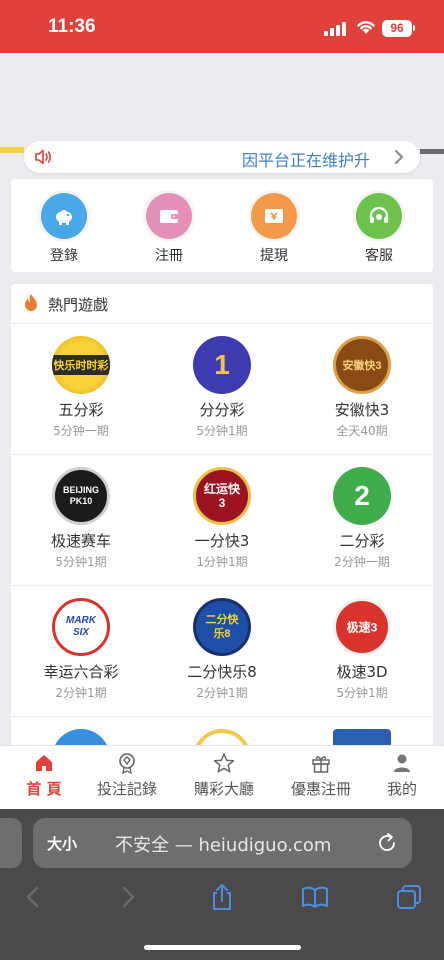 This screenshot has height=960, width=444. Describe the element at coordinates (81, 410) in the screenshot. I see `game-name: 五分彩` at that location.